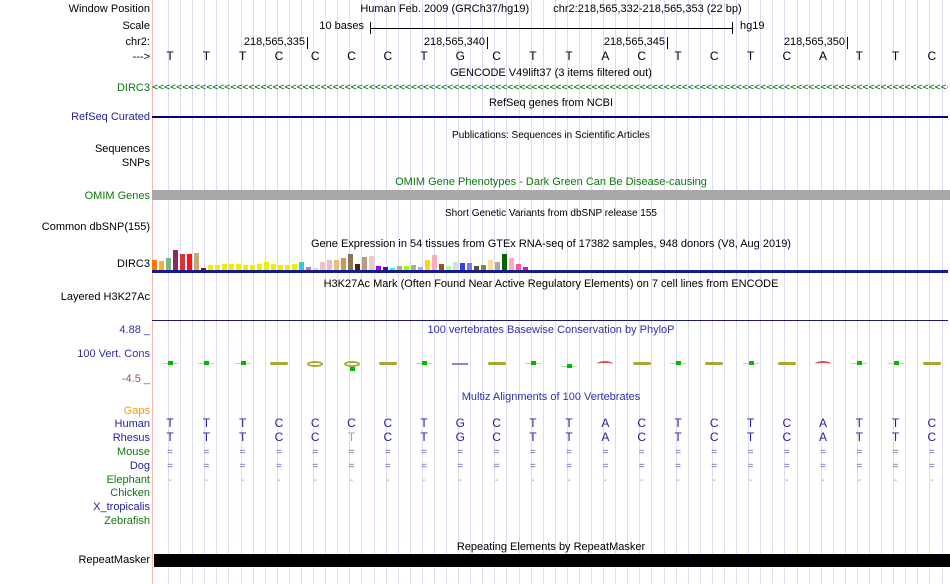 The image size is (950, 584). Describe the element at coordinates (77, 163) in the screenshot. I see `publications-snps-label: SNPs` at that location.